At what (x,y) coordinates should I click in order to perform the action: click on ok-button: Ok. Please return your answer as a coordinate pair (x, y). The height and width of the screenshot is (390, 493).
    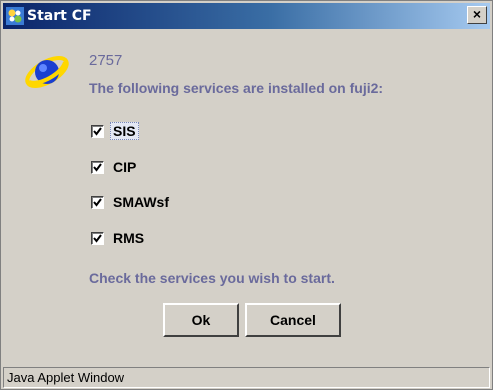
    Looking at the image, I should click on (201, 320).